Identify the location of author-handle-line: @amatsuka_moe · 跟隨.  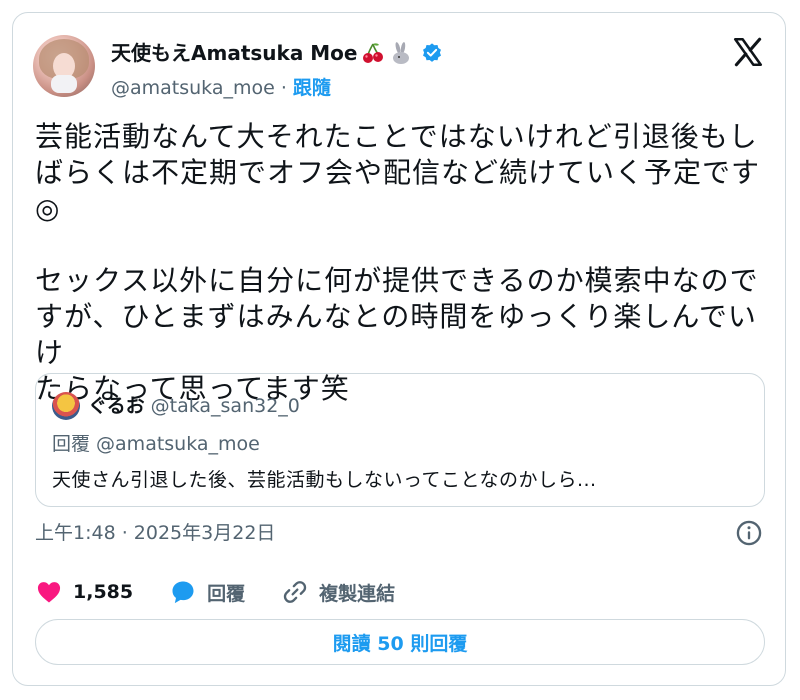
(221, 88).